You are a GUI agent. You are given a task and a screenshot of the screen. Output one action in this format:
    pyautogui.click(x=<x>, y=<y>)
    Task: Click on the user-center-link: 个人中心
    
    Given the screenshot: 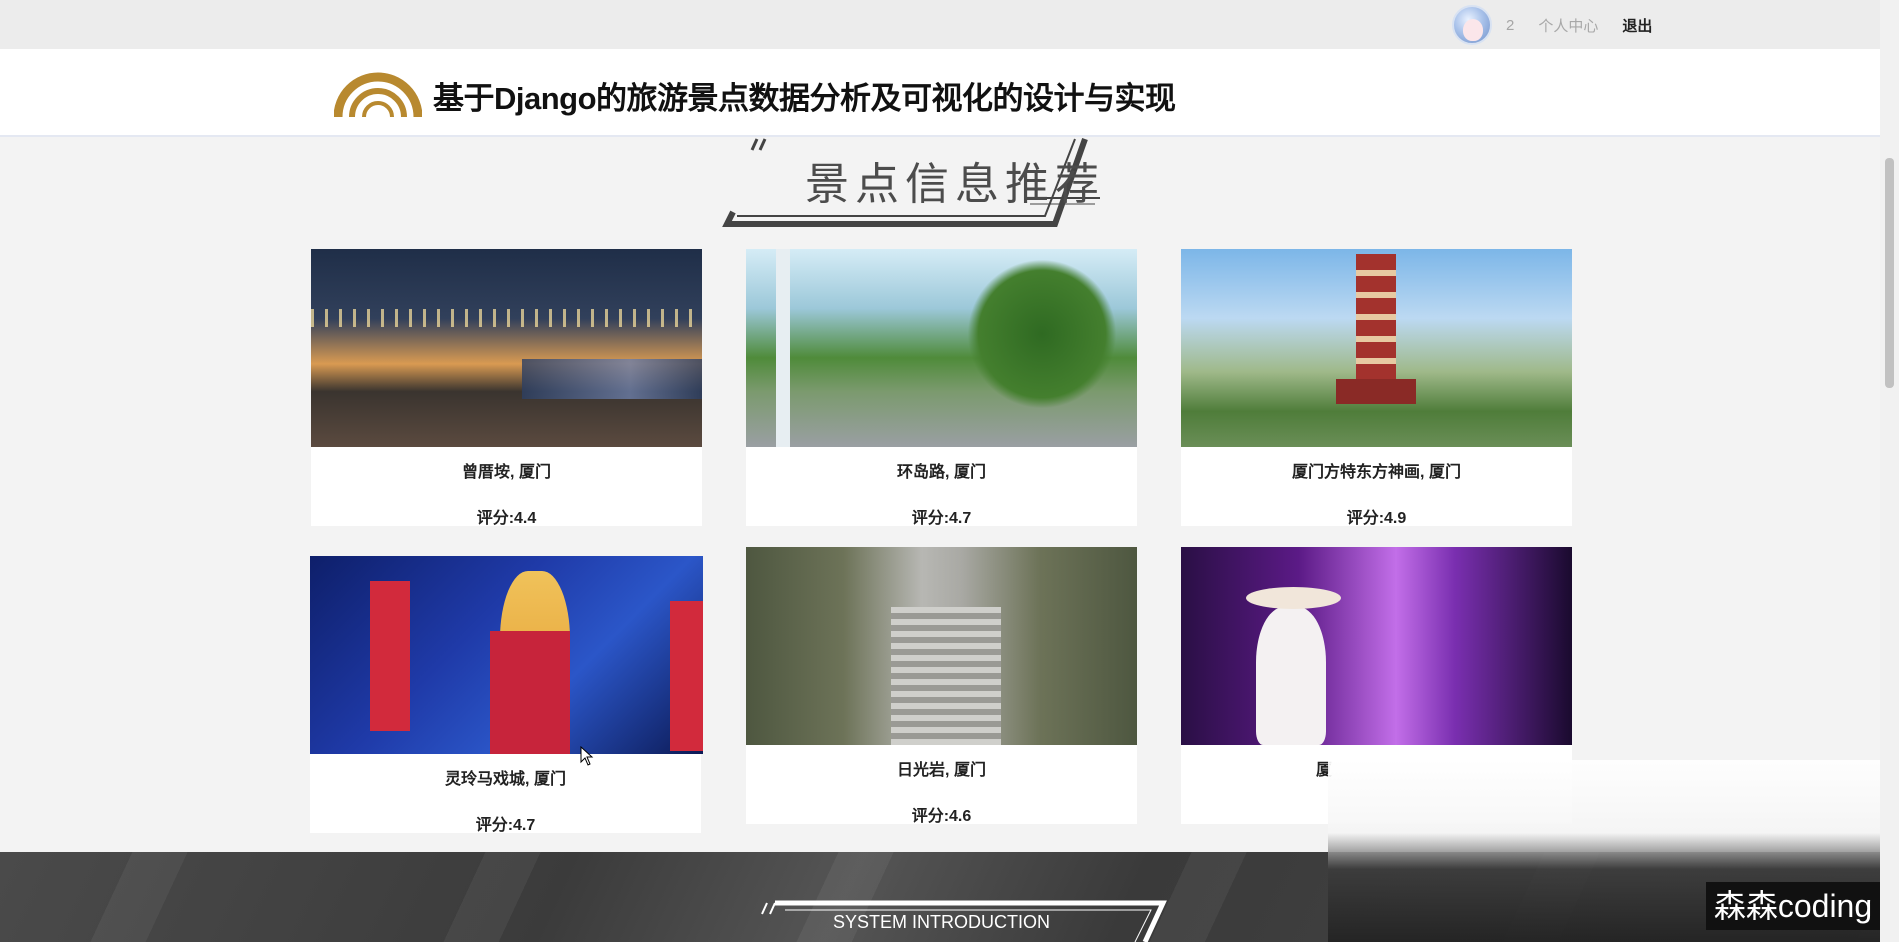 What is the action you would take?
    pyautogui.click(x=1568, y=25)
    